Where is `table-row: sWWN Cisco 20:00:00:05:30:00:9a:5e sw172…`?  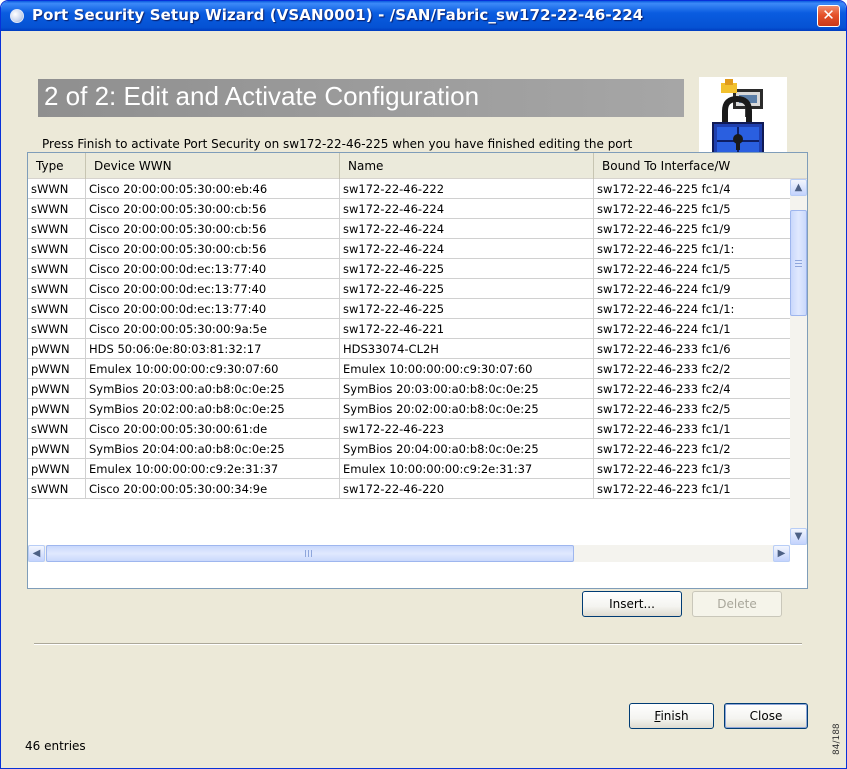 table-row: sWWN Cisco 20:00:00:05:30:00:9a:5e sw172… is located at coordinates (409, 329).